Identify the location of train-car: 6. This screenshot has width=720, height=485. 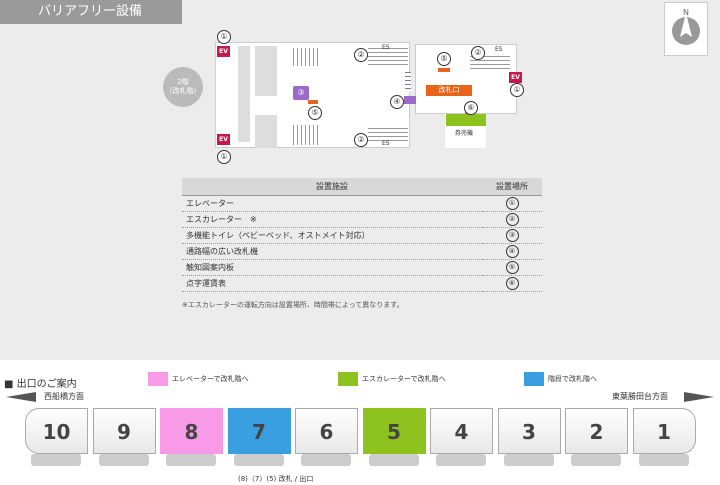
(326, 431).